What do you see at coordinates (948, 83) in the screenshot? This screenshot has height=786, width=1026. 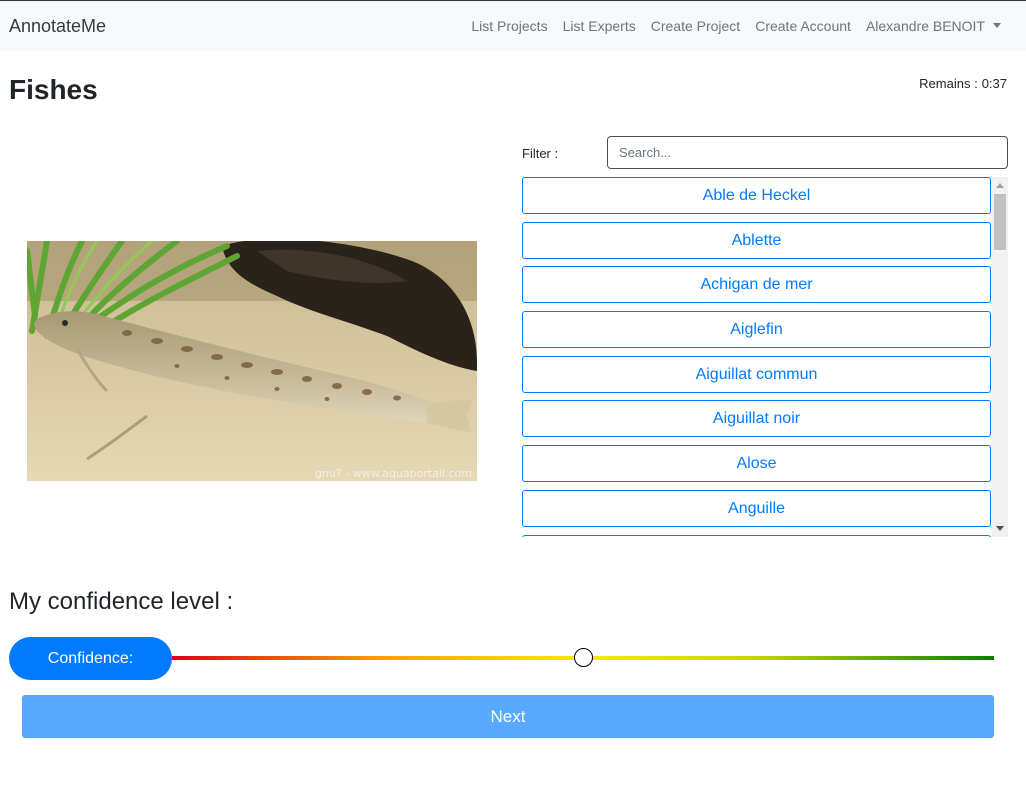 I see `remains-label: Remains :` at bounding box center [948, 83].